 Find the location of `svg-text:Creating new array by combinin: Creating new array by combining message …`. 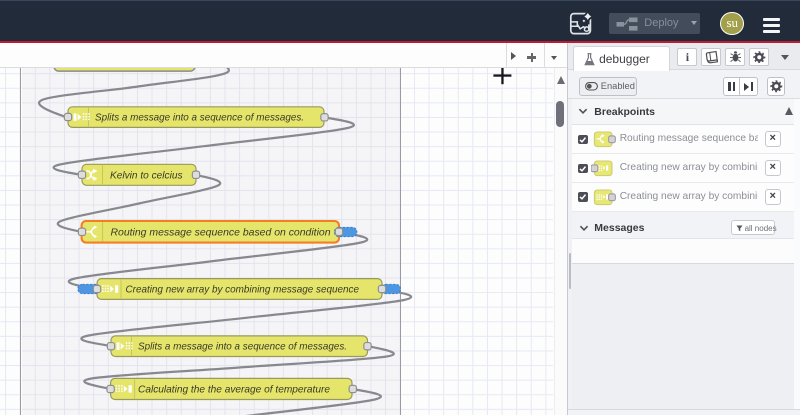

svg-text:Creating new array by combinin: Creating new array by combining message … is located at coordinates (243, 290).